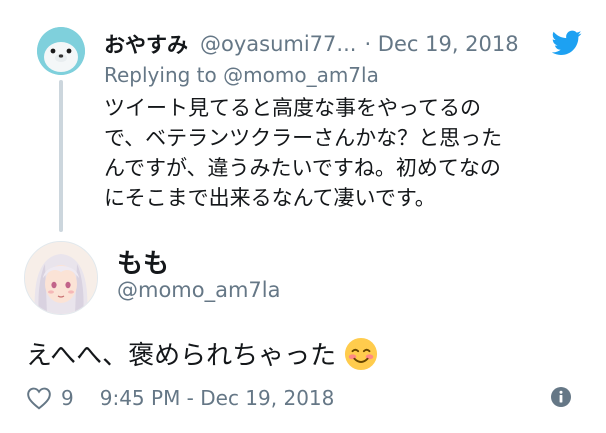 Image resolution: width=606 pixels, height=433 pixels. I want to click on replying-to: Replying to @momo_am7la, so click(241, 75).